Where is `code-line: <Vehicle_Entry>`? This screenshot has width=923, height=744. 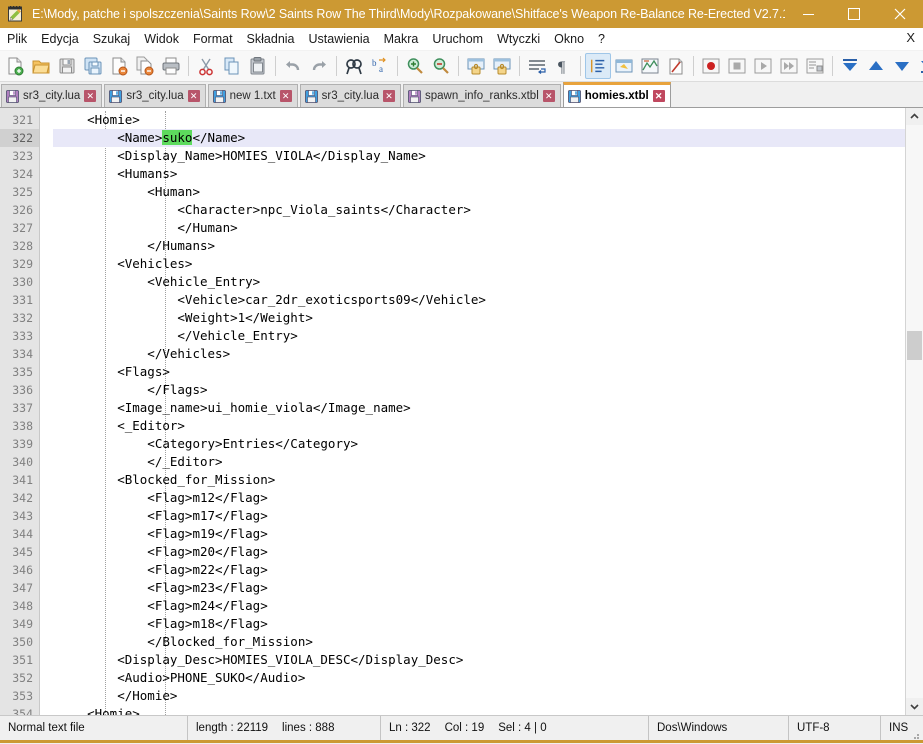
code-line: <Vehicle_Entry> is located at coordinates (479, 282).